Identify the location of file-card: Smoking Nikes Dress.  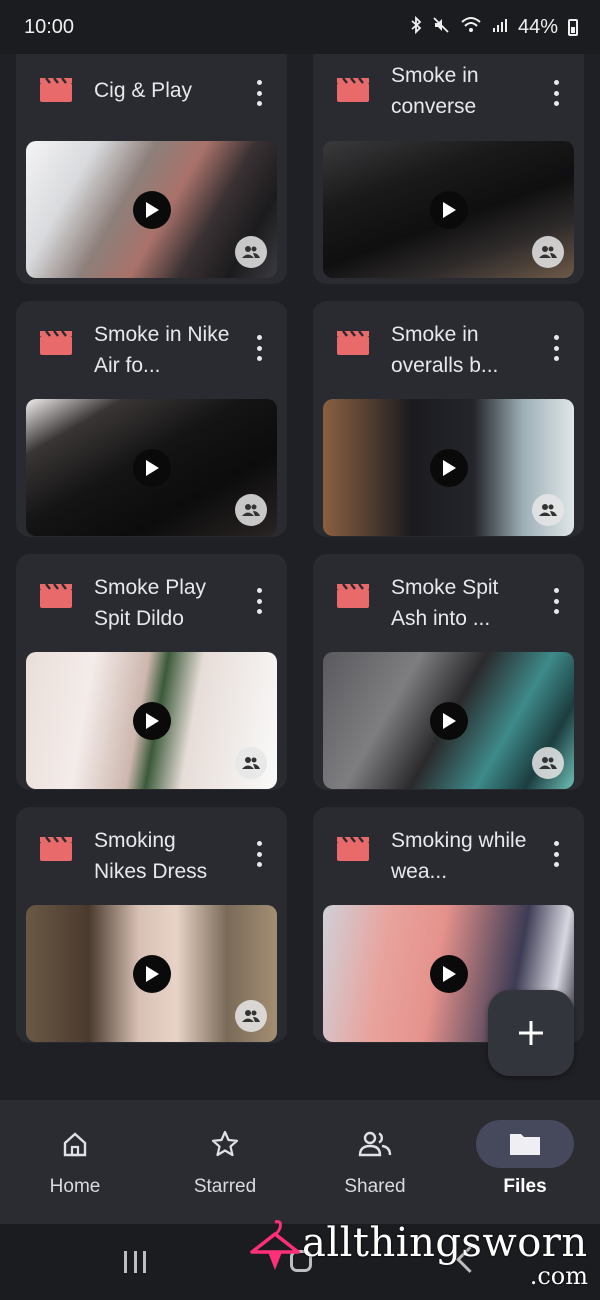
(151, 925).